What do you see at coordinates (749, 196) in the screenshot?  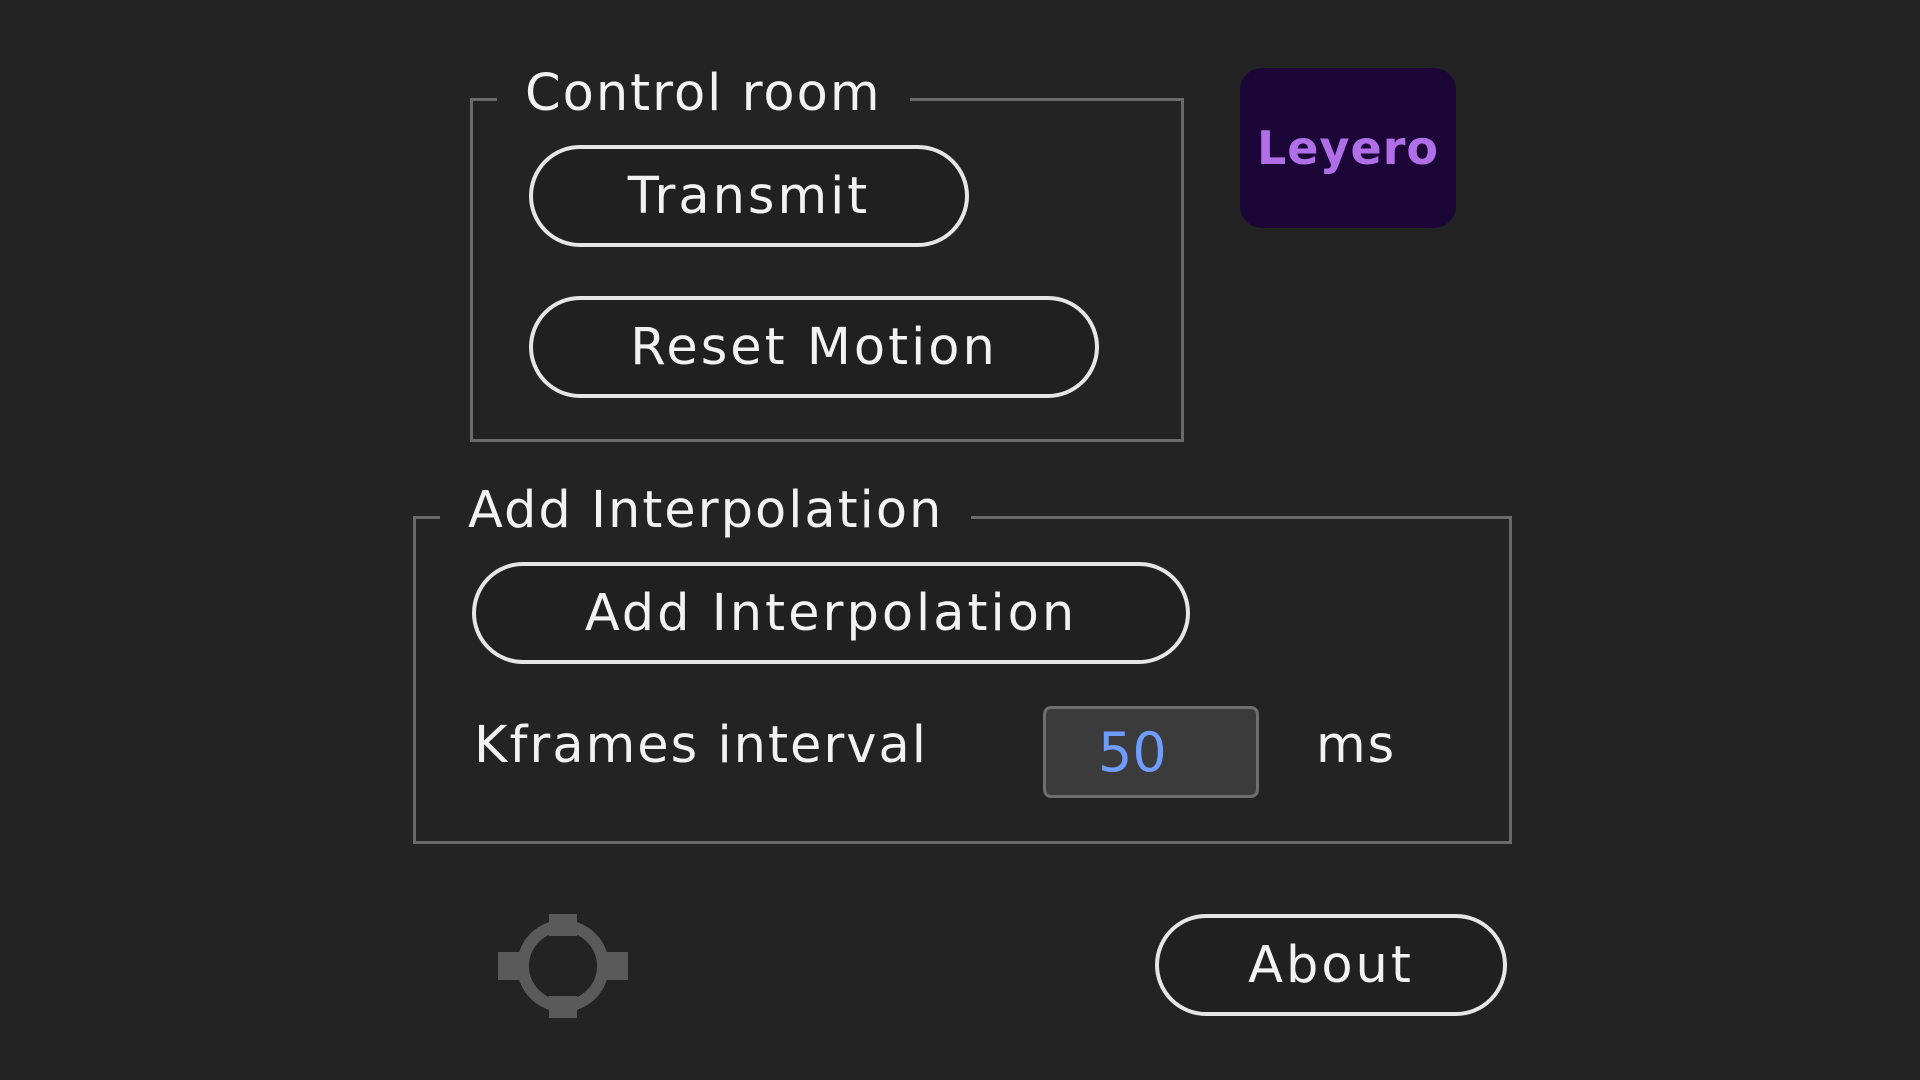 I see `transmit-button: Transmit` at bounding box center [749, 196].